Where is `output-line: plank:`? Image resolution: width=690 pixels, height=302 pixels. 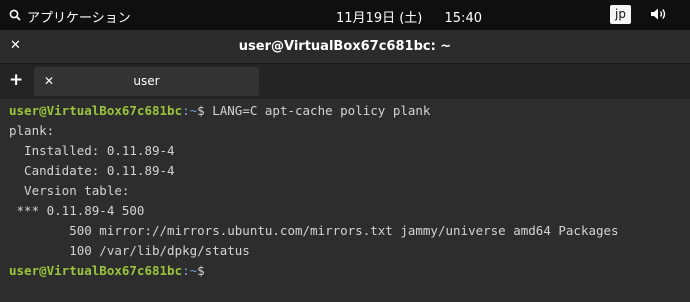
output-line: plank: is located at coordinates (32, 130).